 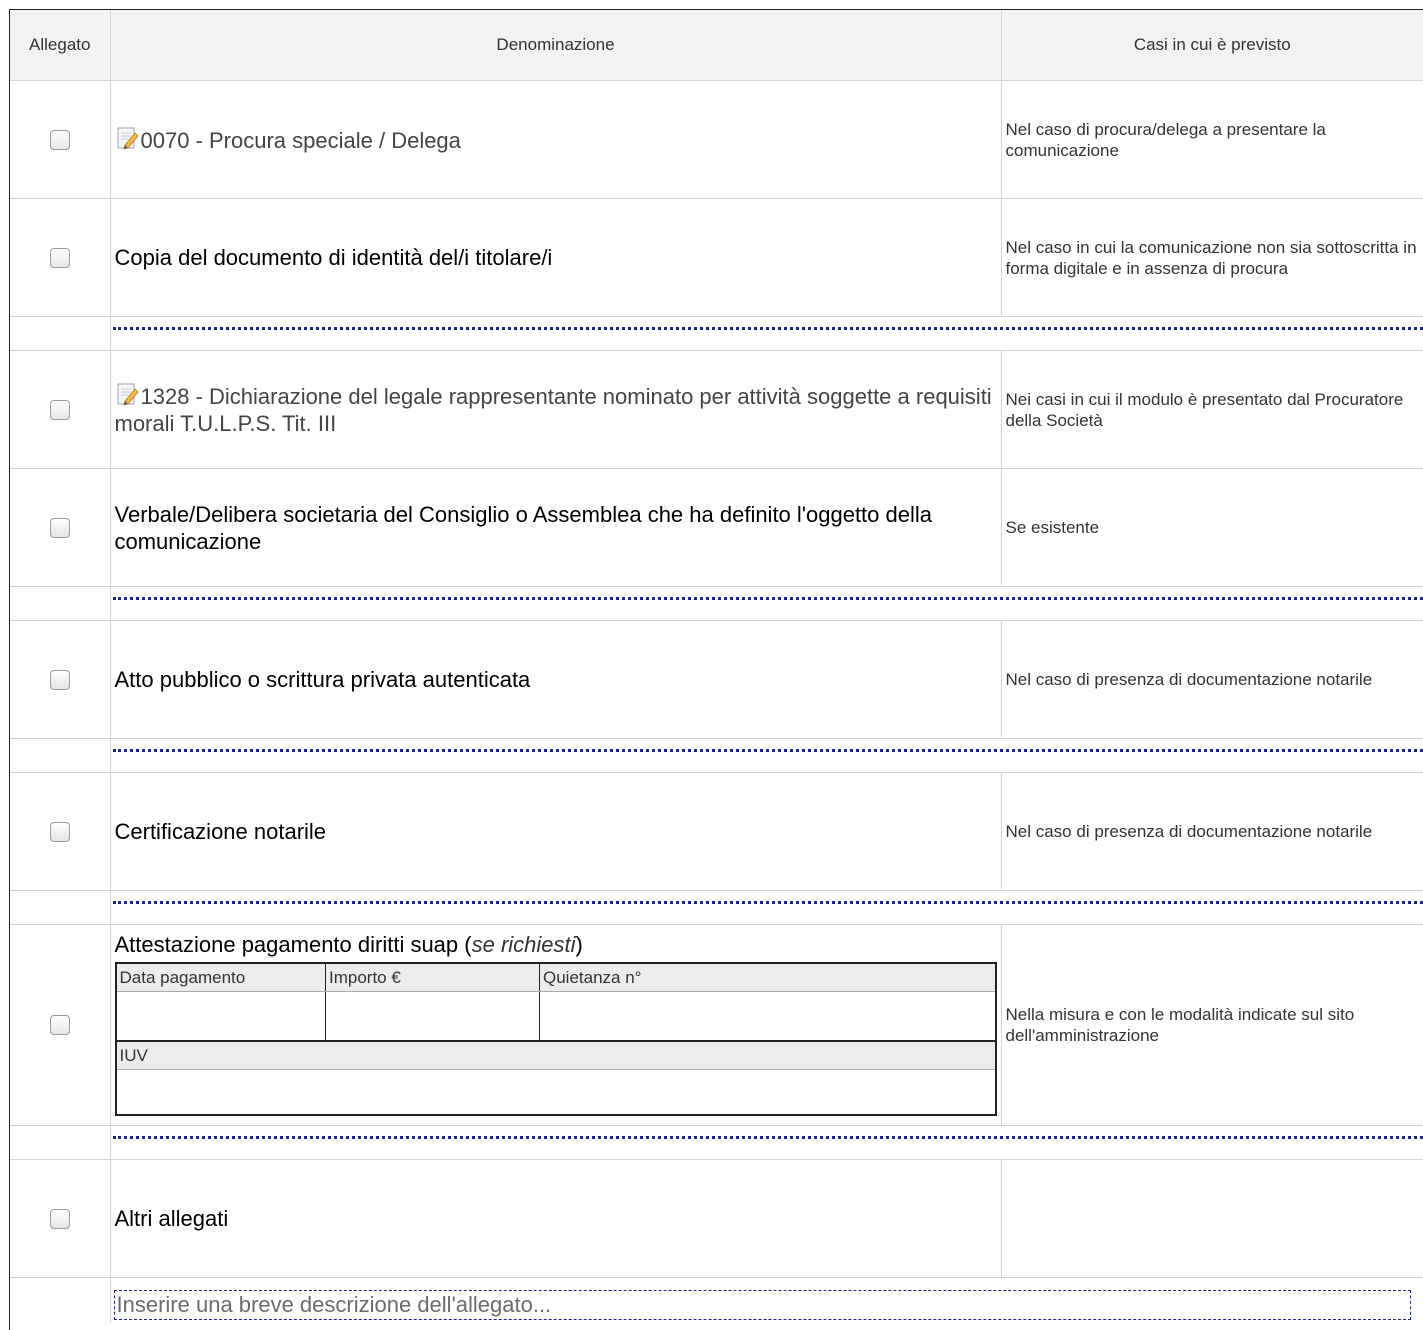 What do you see at coordinates (767, 977) in the screenshot?
I see `label-quietanza: Quietanza n°` at bounding box center [767, 977].